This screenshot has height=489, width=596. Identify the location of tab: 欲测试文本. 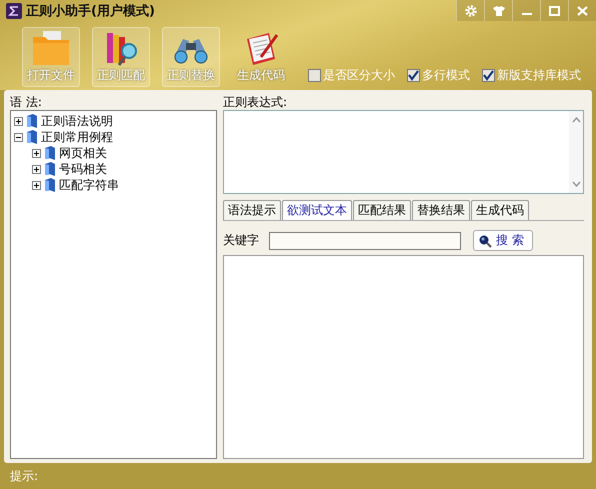
(317, 210).